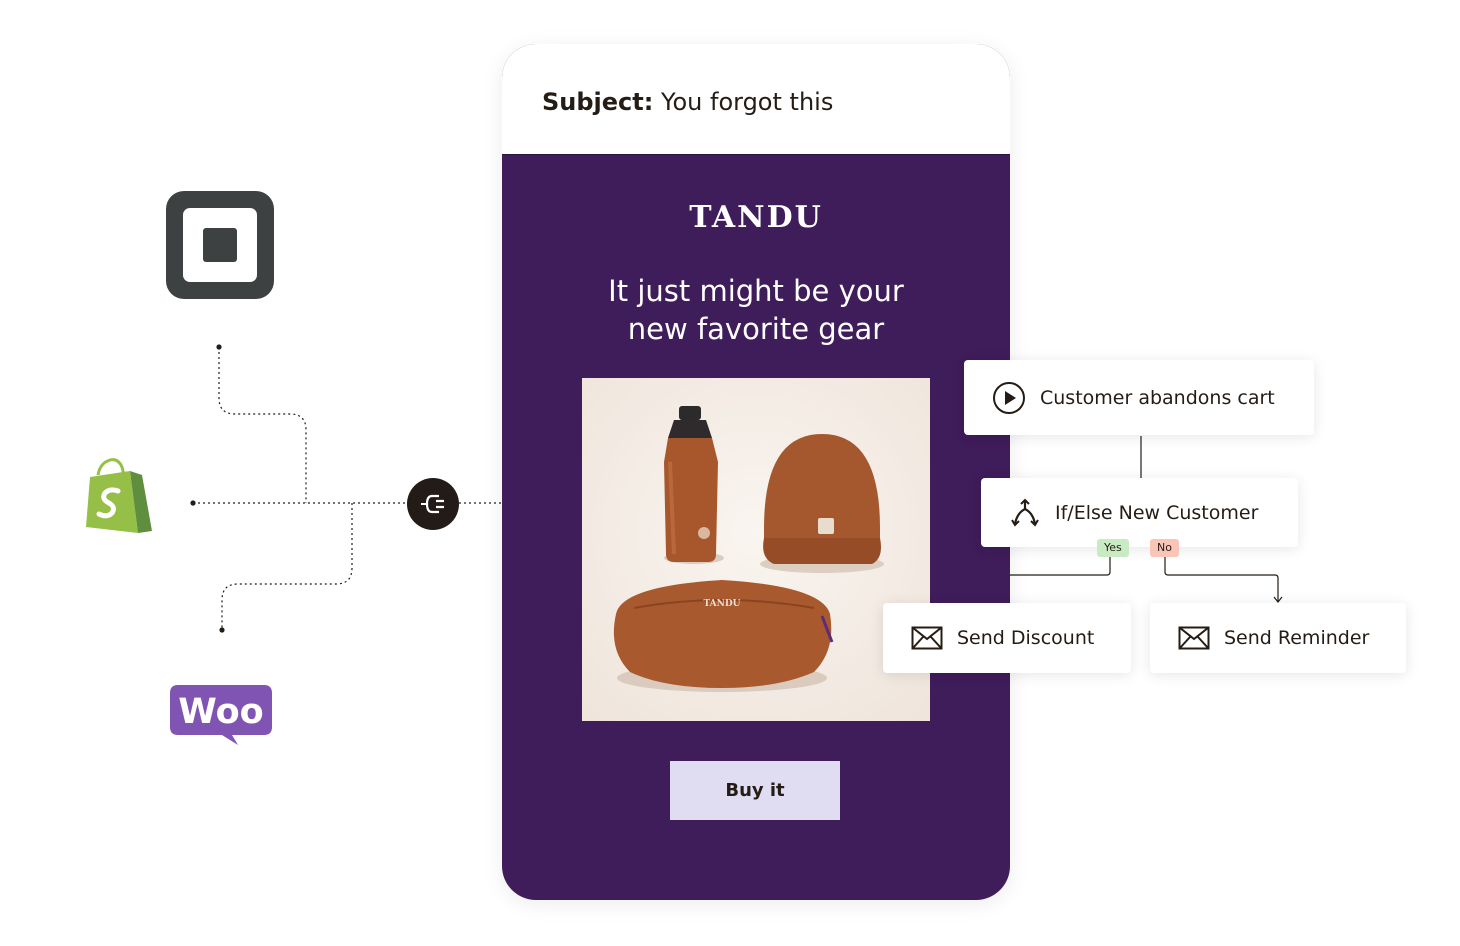 The height and width of the screenshot is (946, 1460). I want to click on condition-label: If/Else New Customer, so click(1157, 512).